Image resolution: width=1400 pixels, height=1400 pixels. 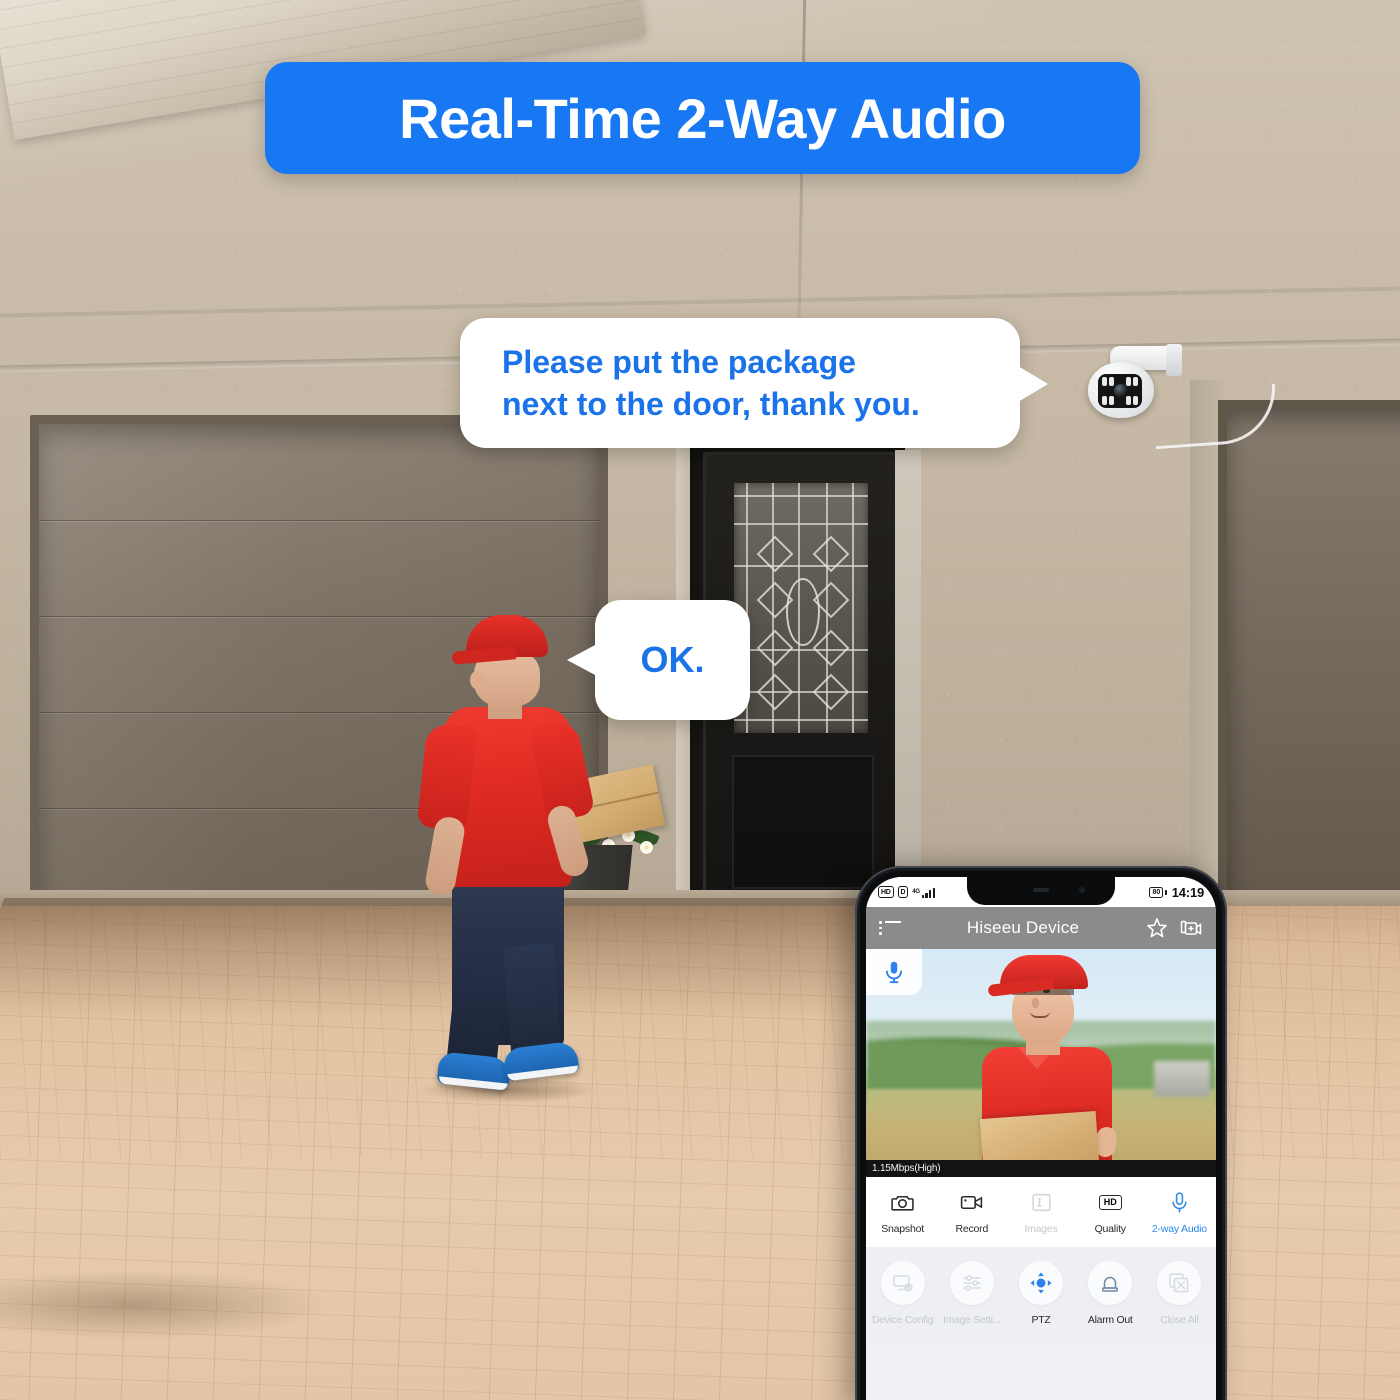 I want to click on delivery-person-figure, so click(x=537, y=859).